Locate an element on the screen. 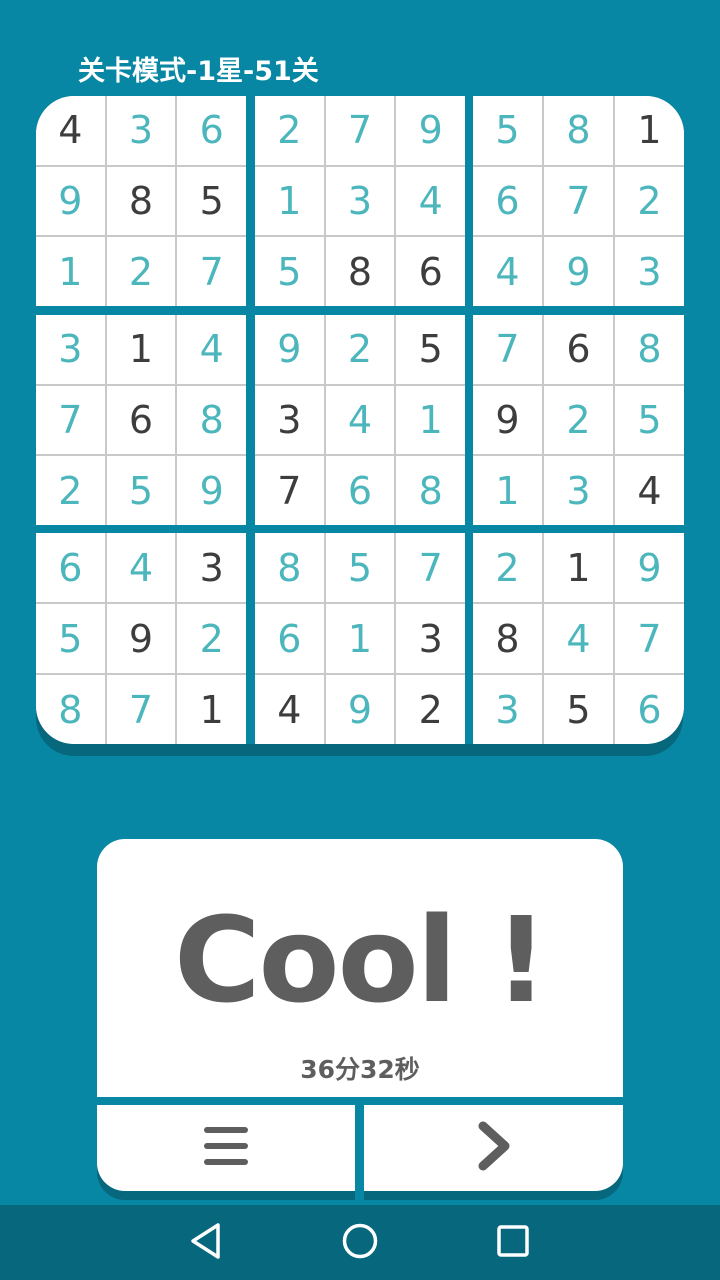 The height and width of the screenshot is (1280, 720). sudoku-box: 219 847 356 is located at coordinates (578, 638).